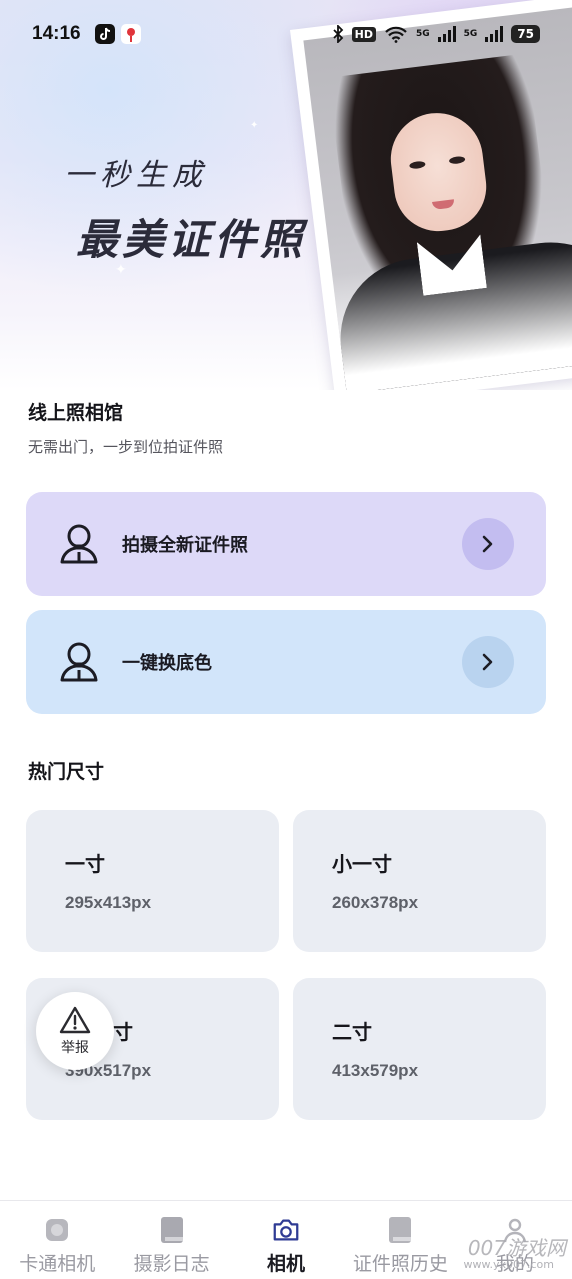 Image resolution: width=572 pixels, height=1279 pixels. I want to click on size-name: 小一寸, so click(362, 864).